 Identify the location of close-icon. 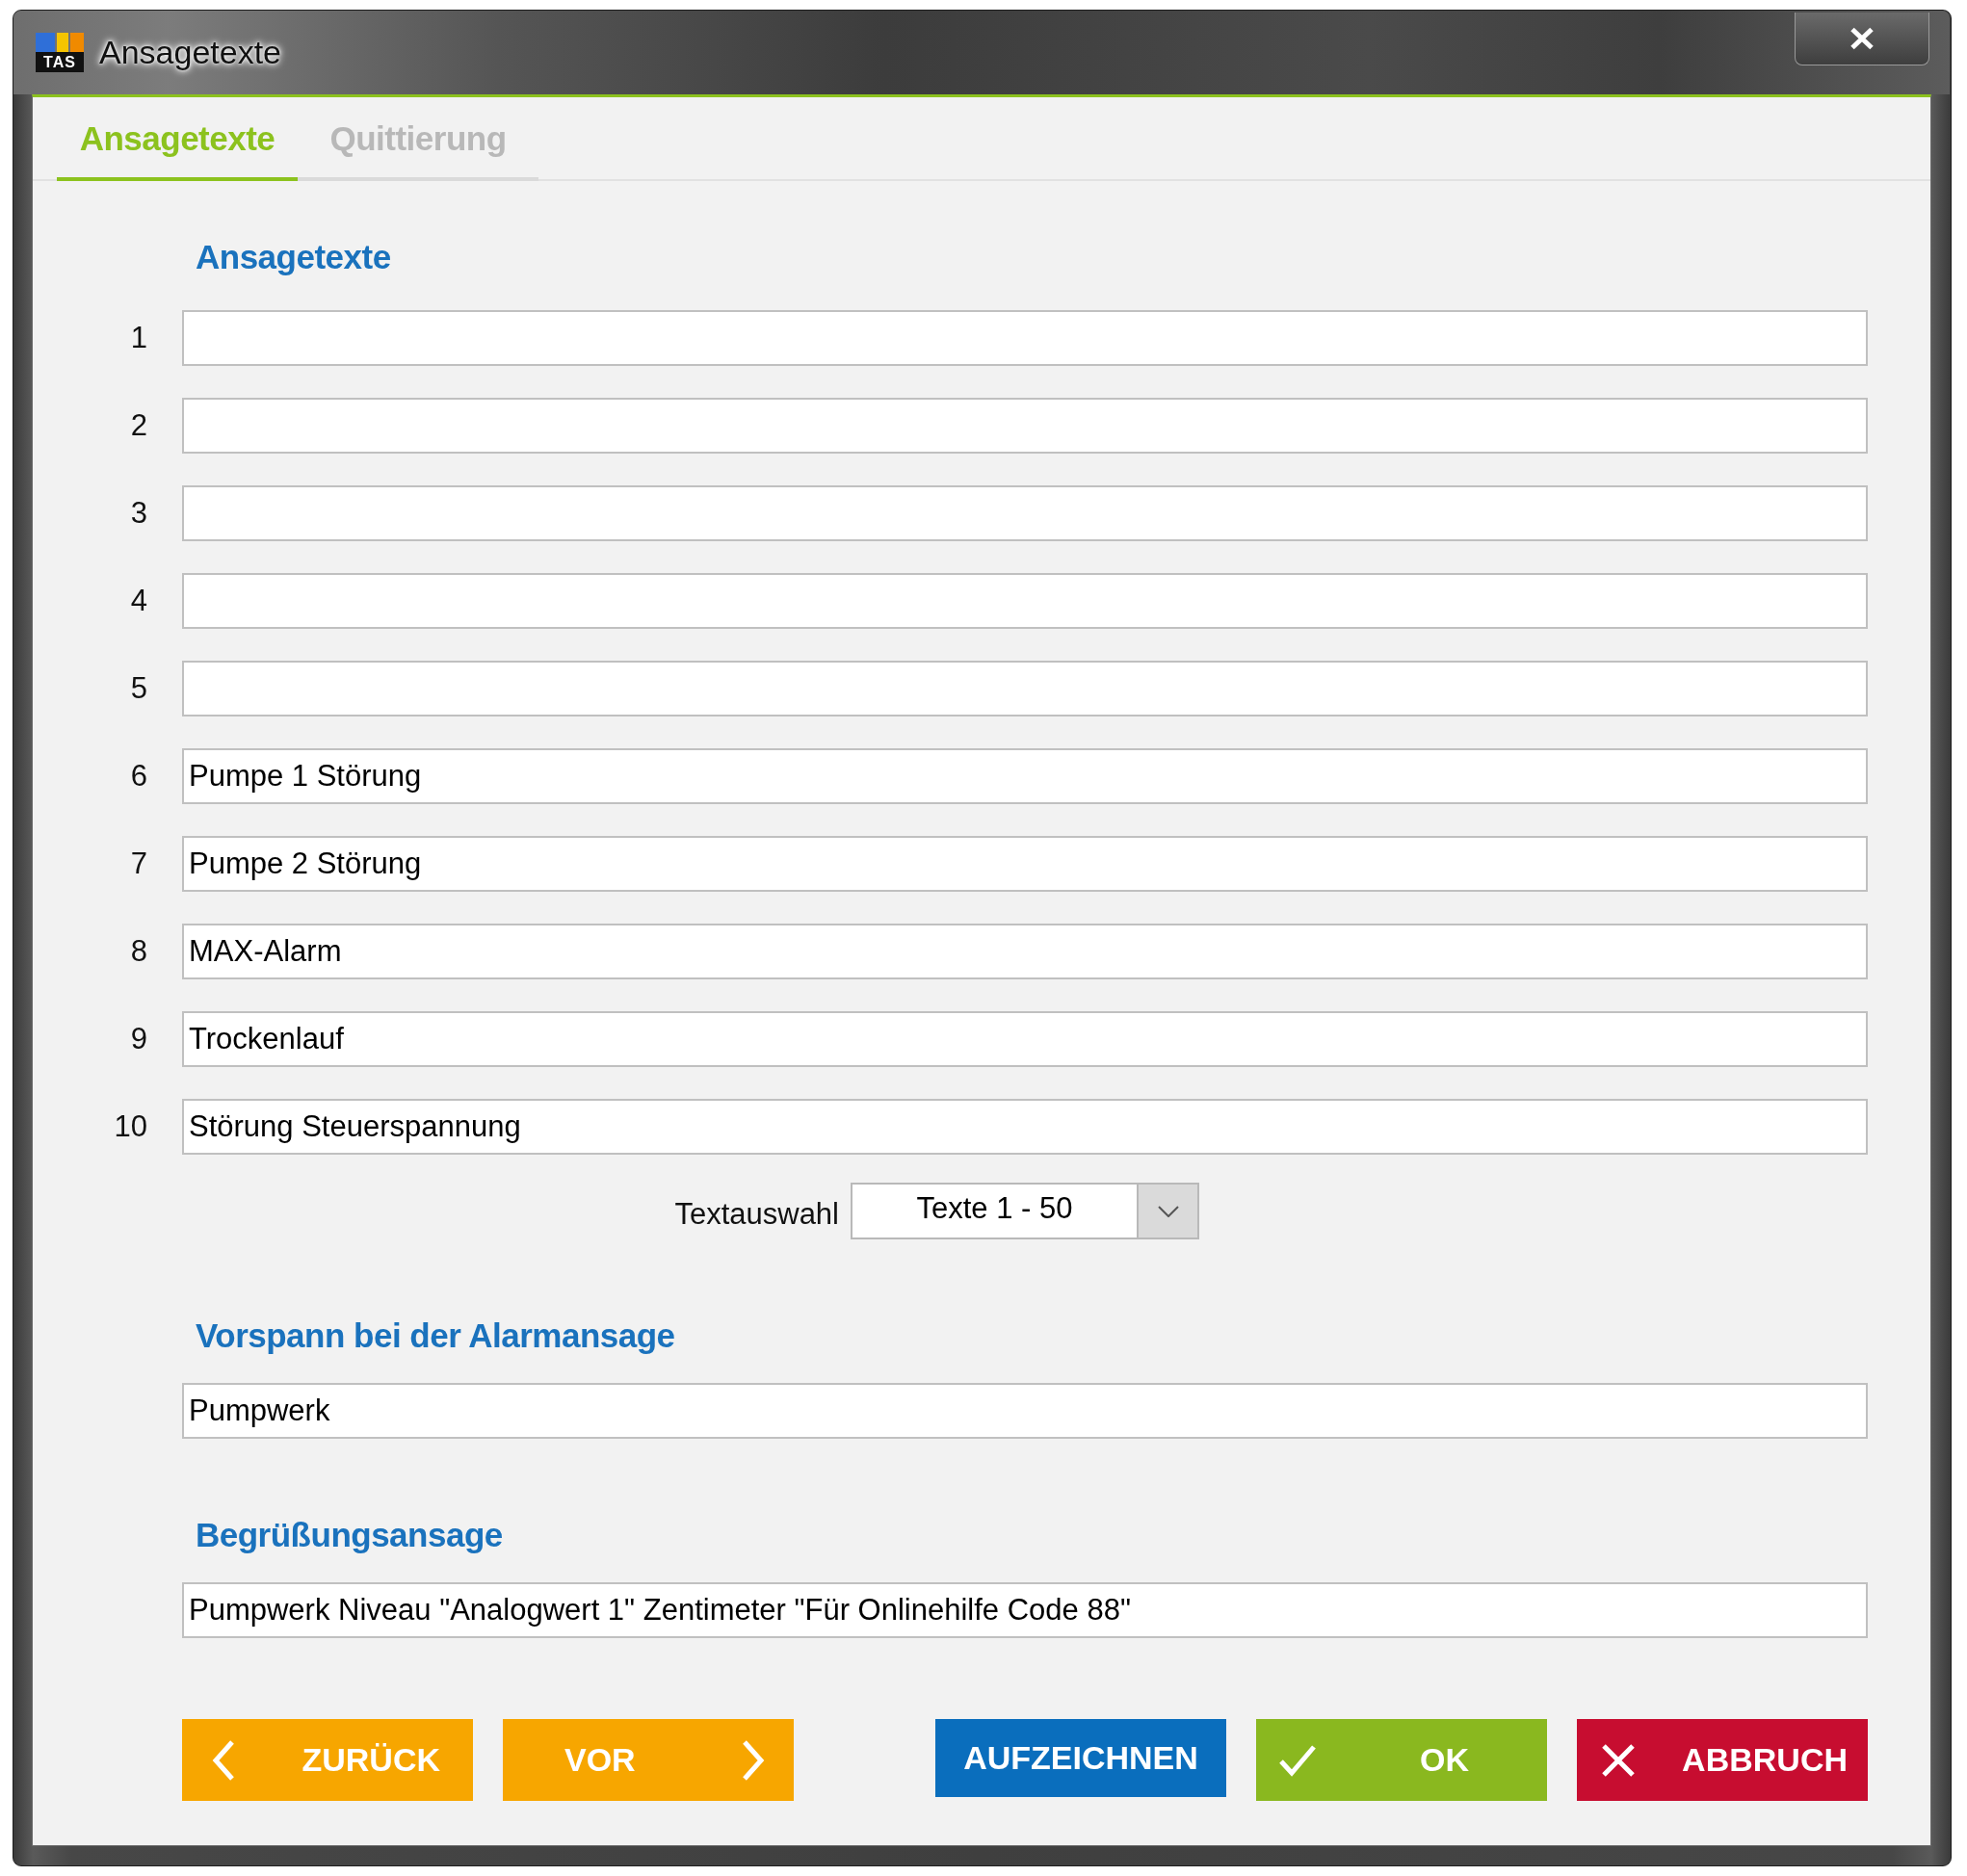
(1862, 38).